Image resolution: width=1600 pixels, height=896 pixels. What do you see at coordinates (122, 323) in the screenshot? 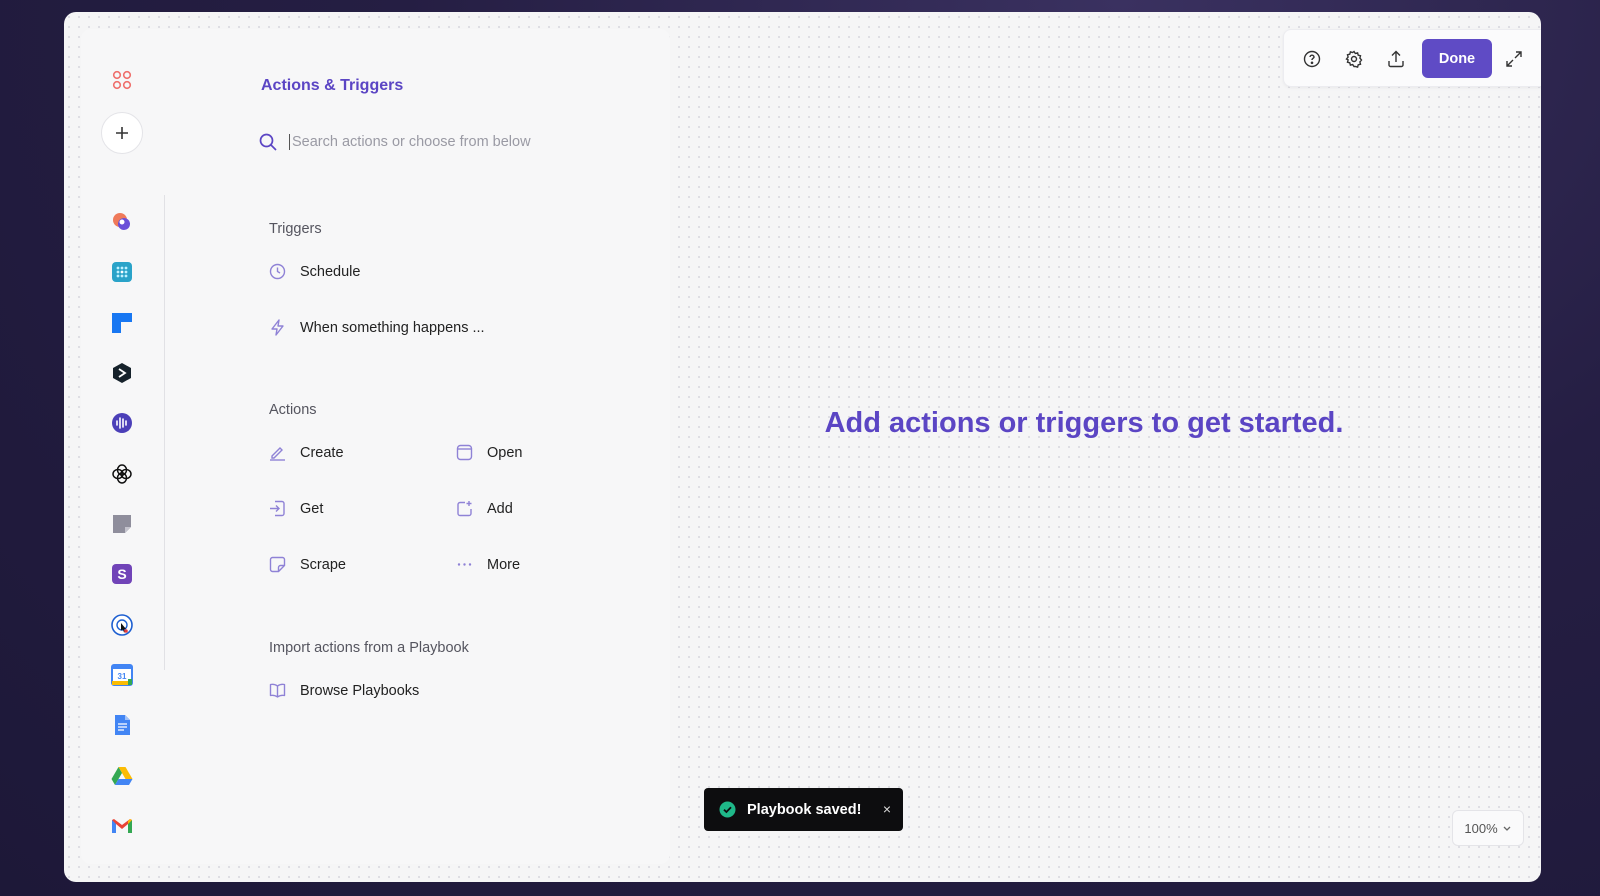
I see `linear-icon` at bounding box center [122, 323].